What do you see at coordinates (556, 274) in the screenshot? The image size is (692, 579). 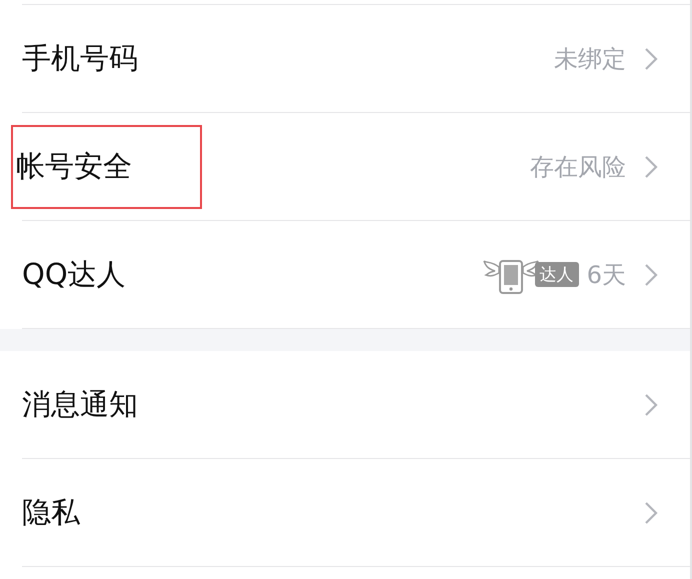 I see `expert-badge: 达人` at bounding box center [556, 274].